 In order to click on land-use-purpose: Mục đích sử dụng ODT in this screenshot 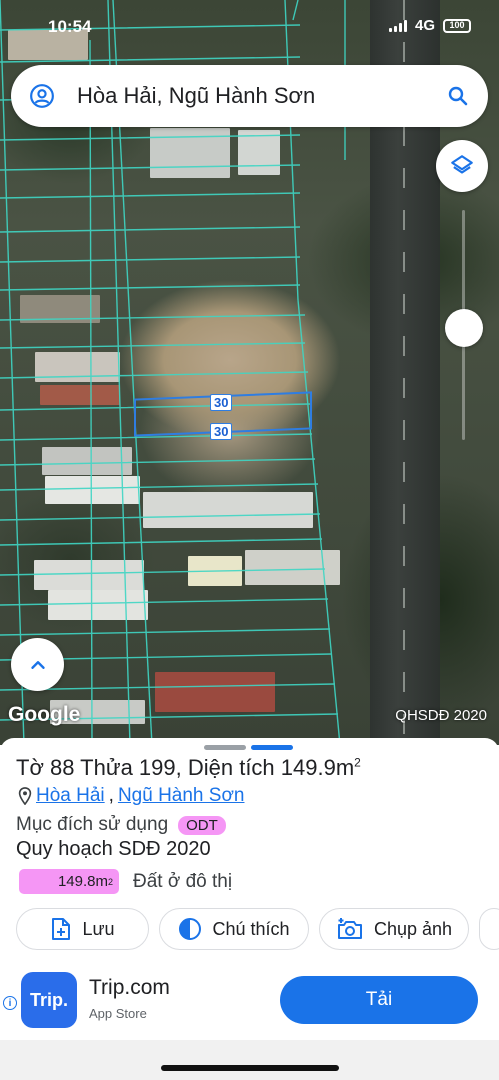, I will do `click(121, 825)`.